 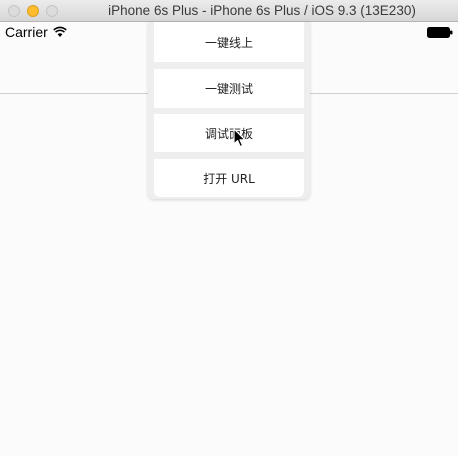 What do you see at coordinates (33, 11) in the screenshot?
I see `minimize-window-button` at bounding box center [33, 11].